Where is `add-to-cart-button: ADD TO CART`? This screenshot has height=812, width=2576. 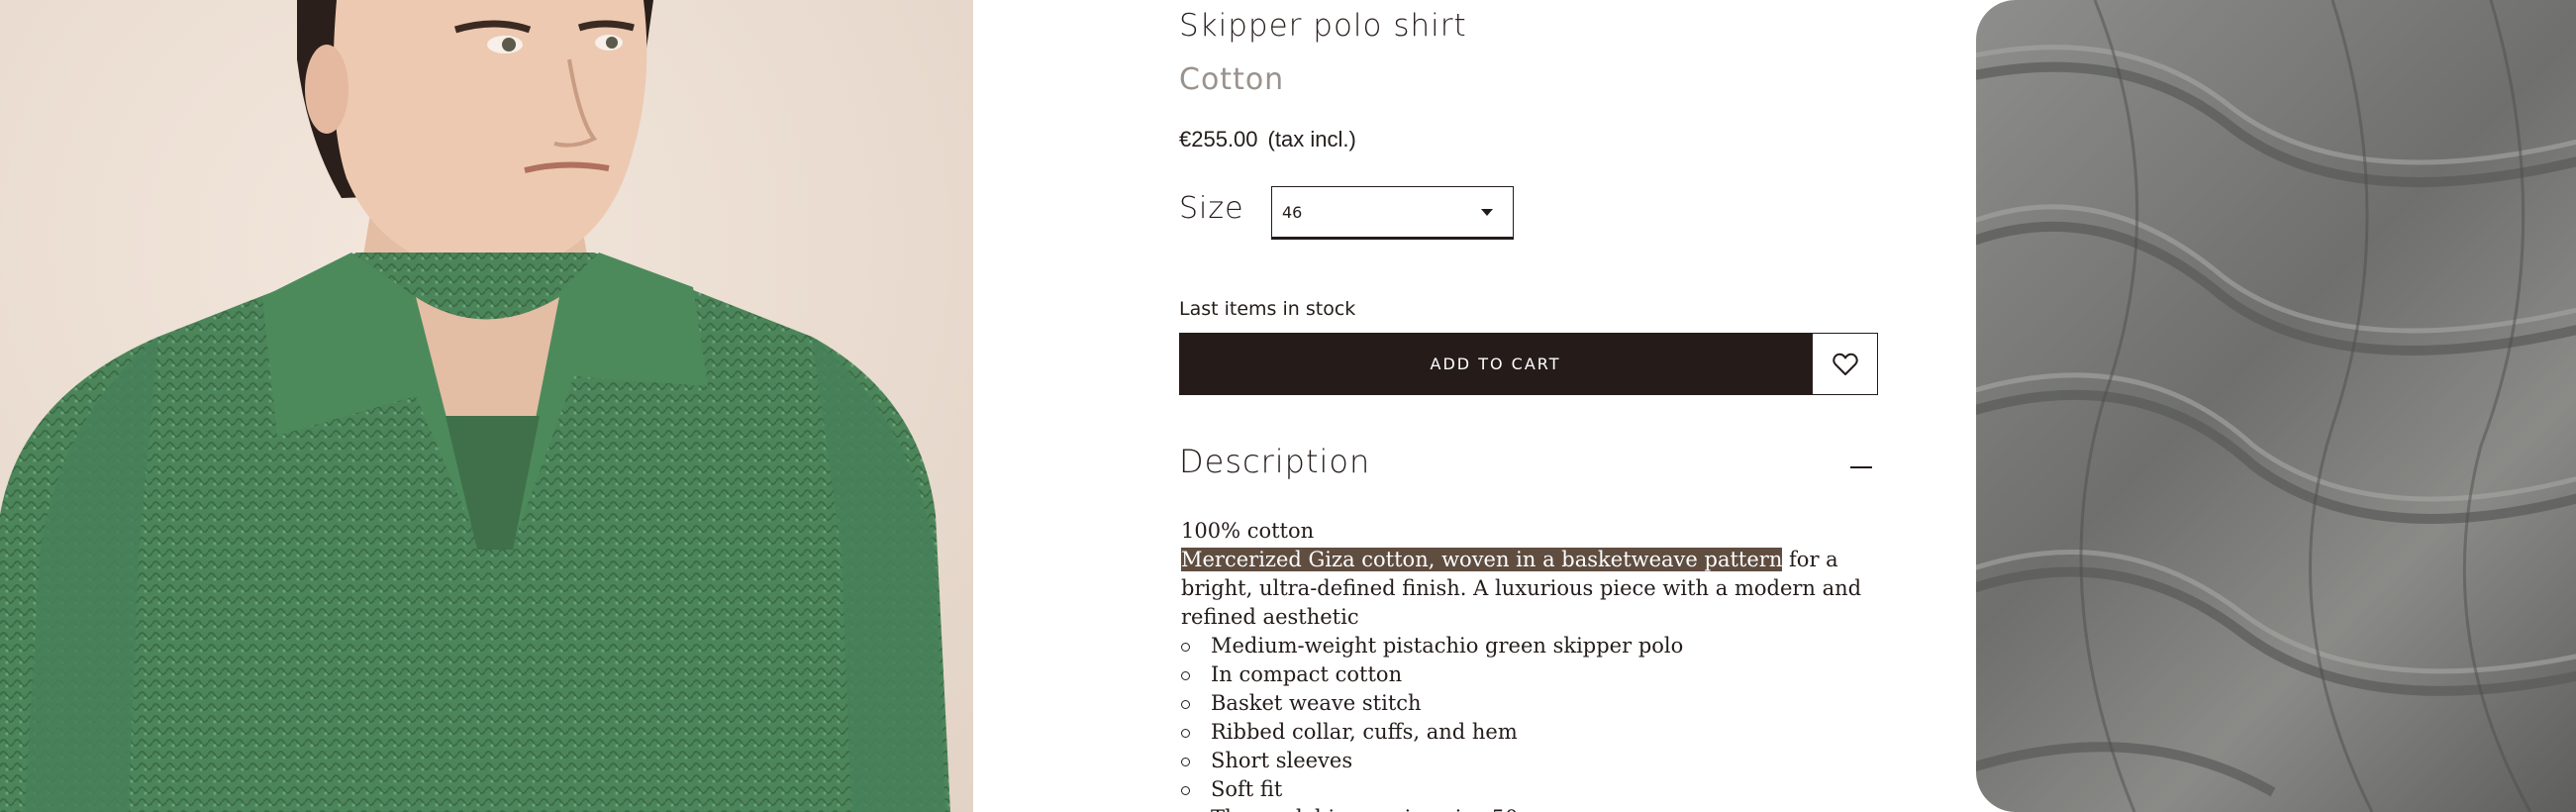
add-to-cart-button: ADD TO CART is located at coordinates (1496, 364).